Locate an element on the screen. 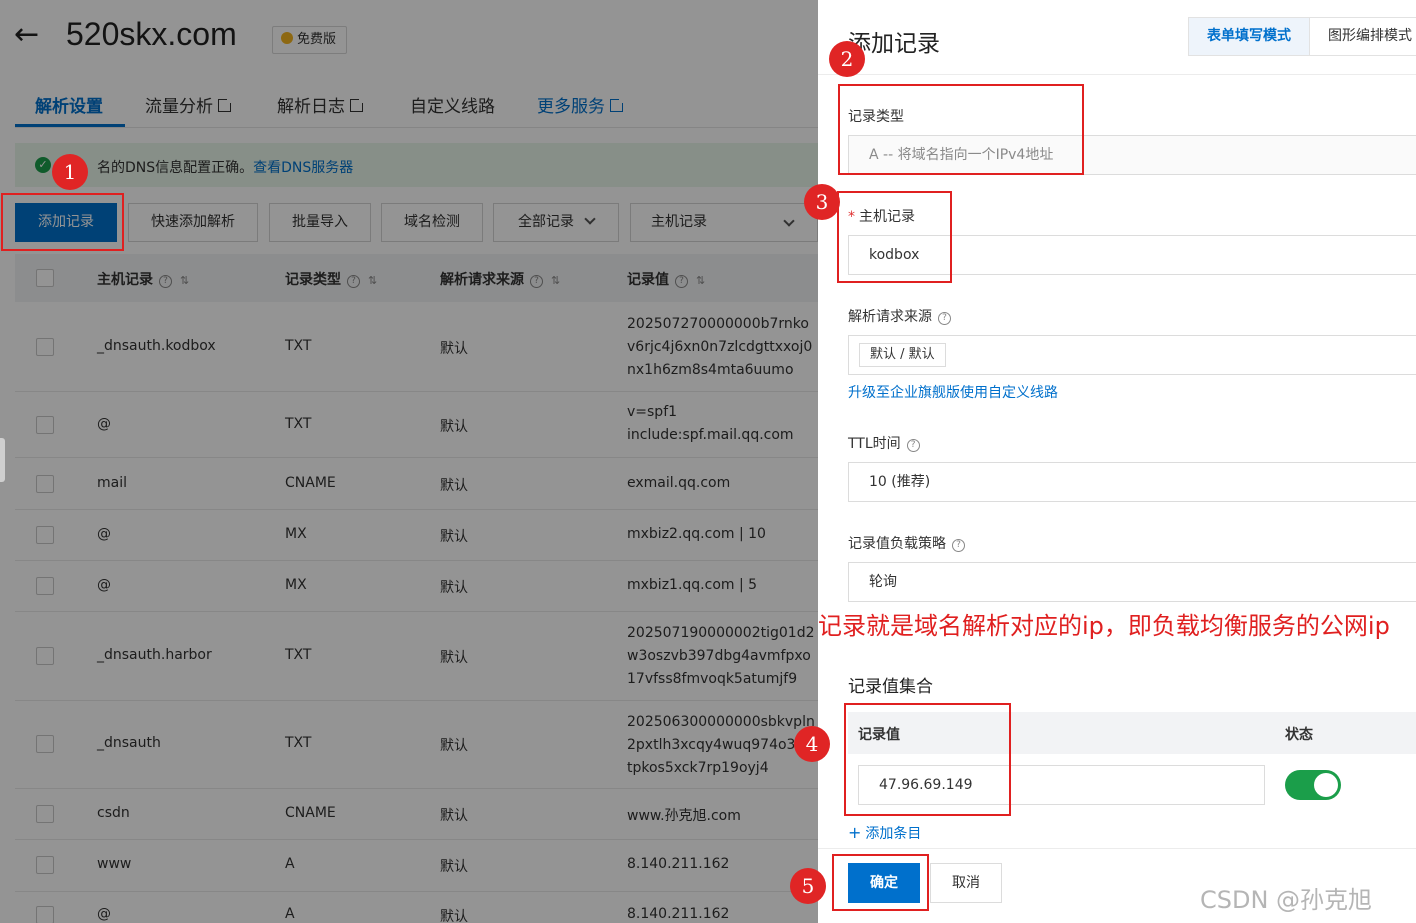 This screenshot has width=1416, height=923. graph-mode-tab: 图形编排模式 is located at coordinates (1363, 36).